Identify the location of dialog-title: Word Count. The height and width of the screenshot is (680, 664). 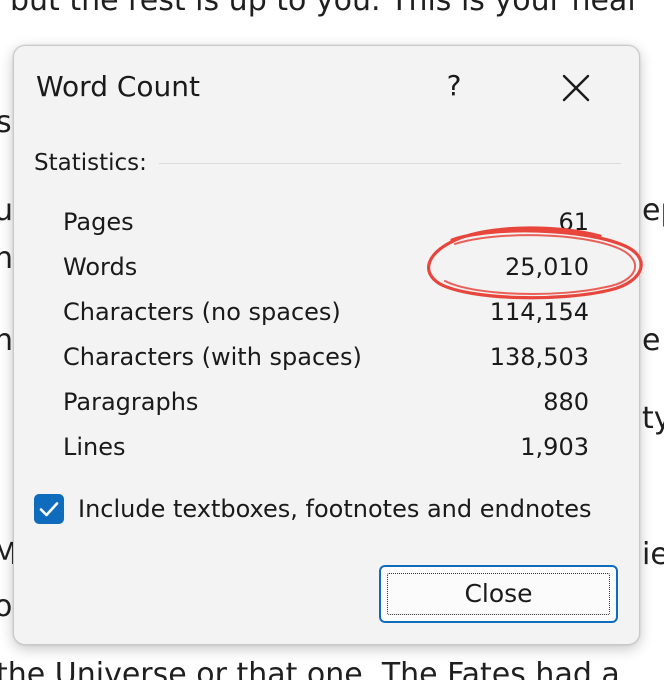
(118, 86).